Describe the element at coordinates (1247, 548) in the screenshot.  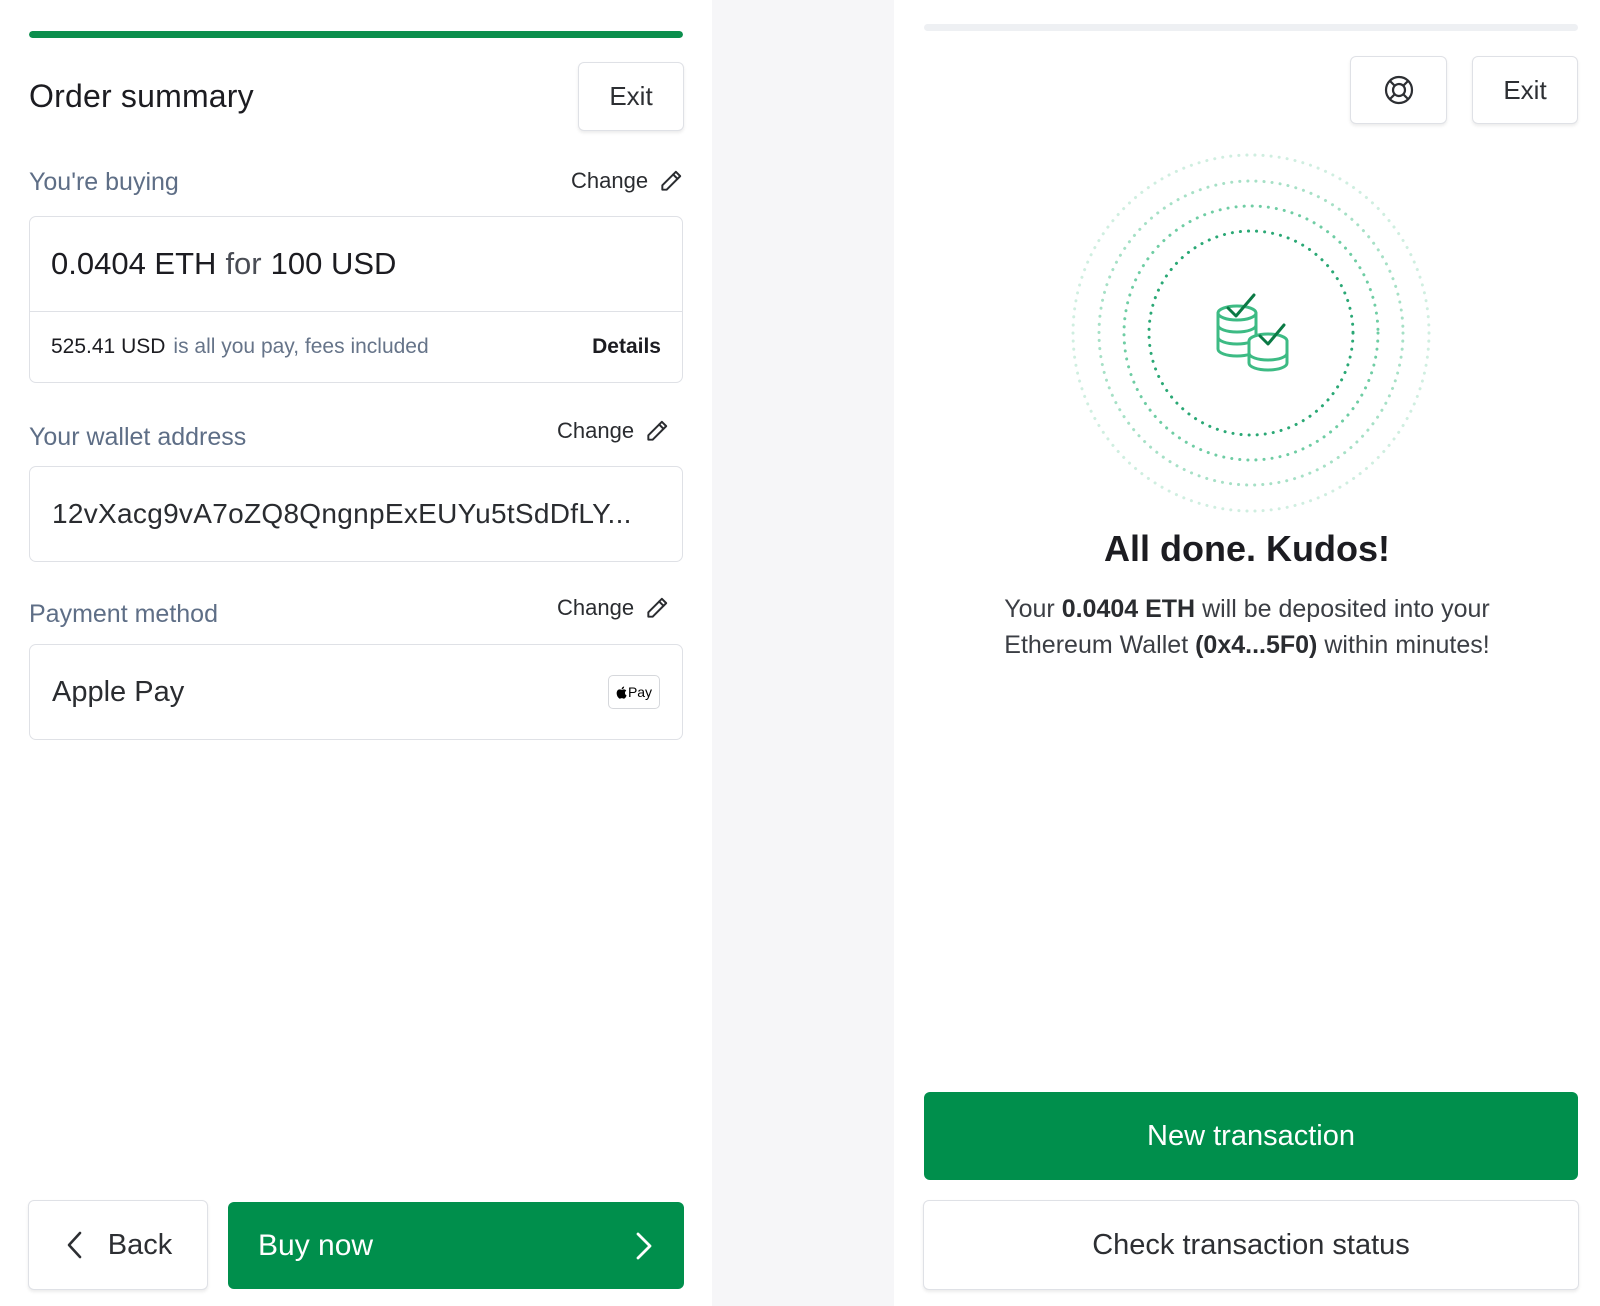
I see `success-title: All done. Kudos!` at that location.